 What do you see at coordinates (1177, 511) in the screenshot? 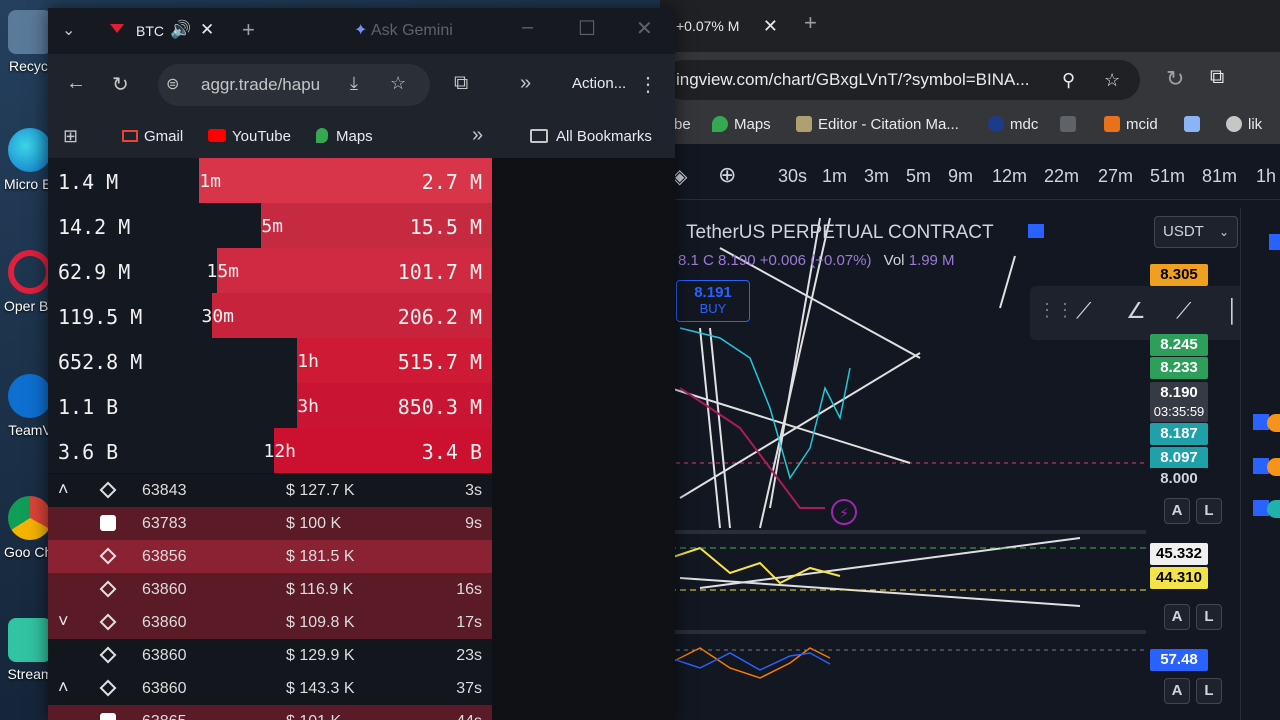
I see `auto-scale-button: A` at bounding box center [1177, 511].